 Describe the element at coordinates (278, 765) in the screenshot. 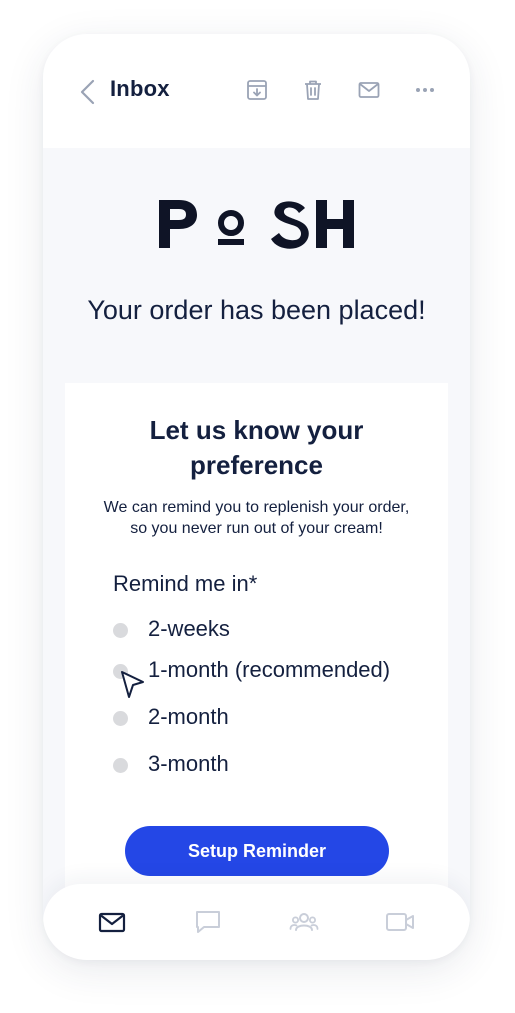

I see `option-3-month: 3-month` at that location.